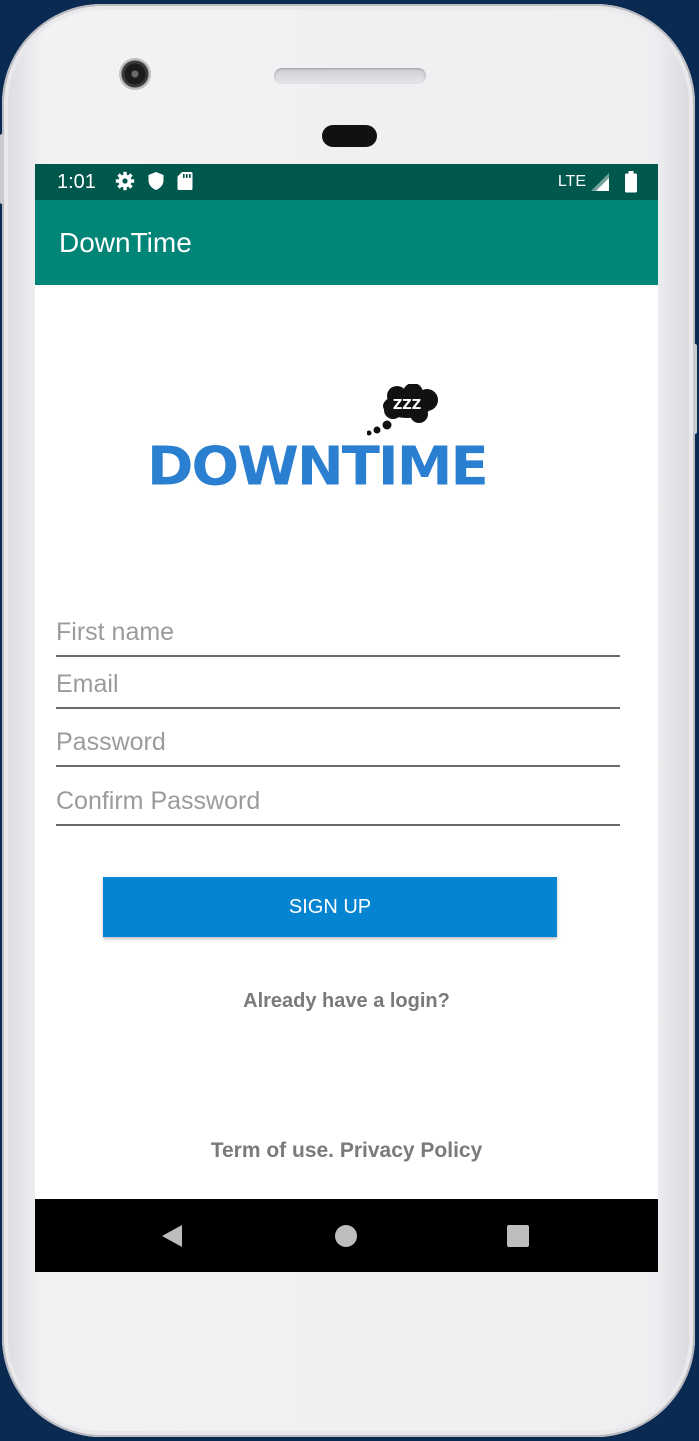 Image resolution: width=699 pixels, height=1441 pixels. I want to click on recent-apps-icon, so click(518, 1236).